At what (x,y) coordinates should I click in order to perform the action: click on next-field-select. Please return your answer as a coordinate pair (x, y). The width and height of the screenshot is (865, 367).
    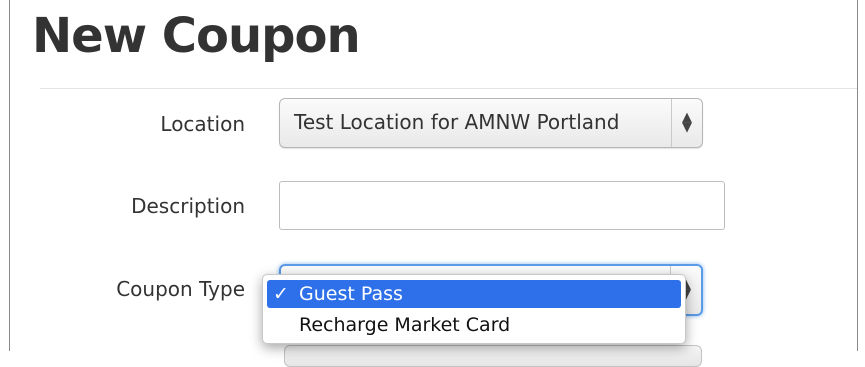
    Looking at the image, I should click on (493, 356).